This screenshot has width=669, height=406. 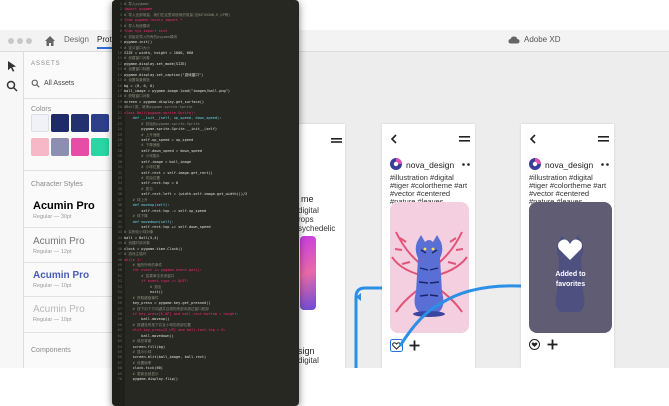 What do you see at coordinates (514, 39) in the screenshot?
I see `cloud-icon` at bounding box center [514, 39].